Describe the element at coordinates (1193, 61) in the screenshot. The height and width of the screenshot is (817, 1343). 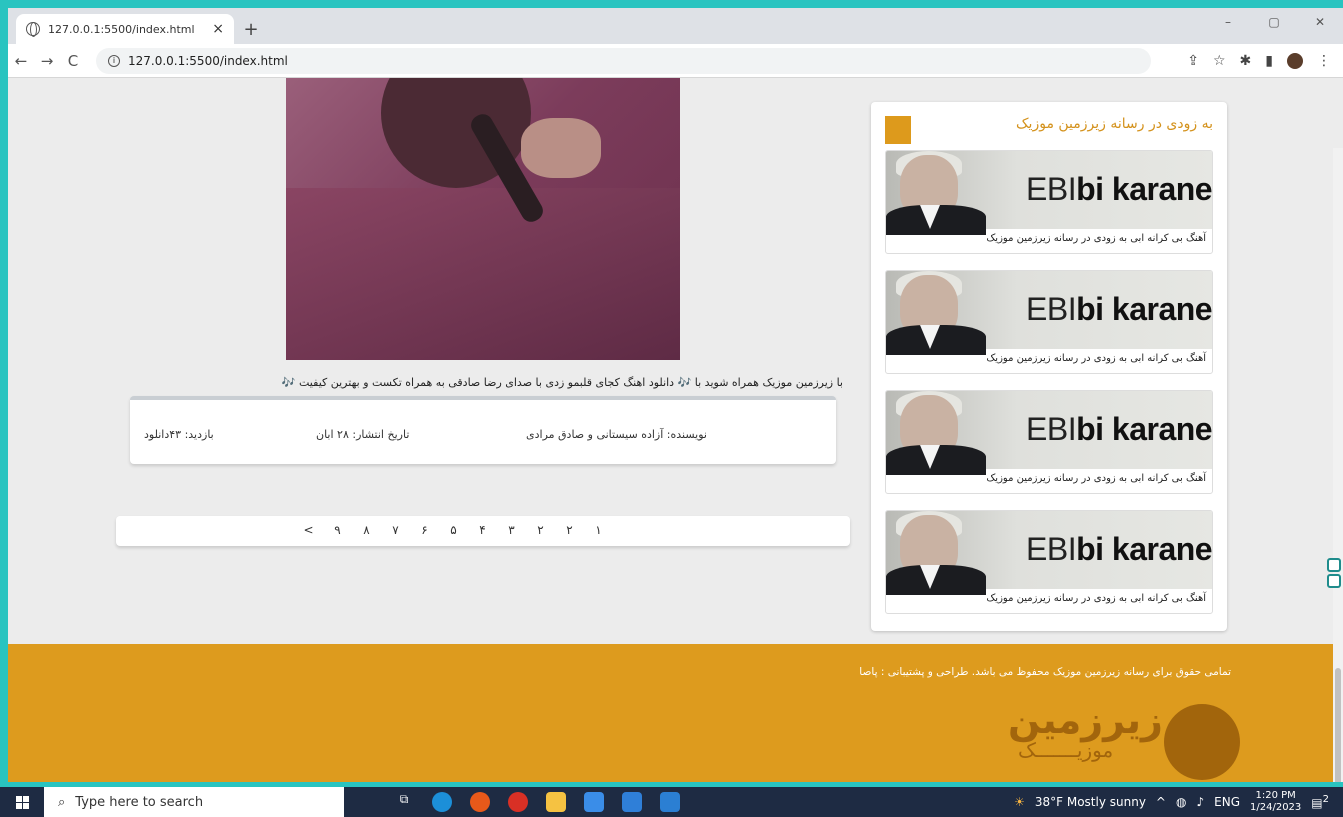
I see `share-icon: ⇪` at that location.